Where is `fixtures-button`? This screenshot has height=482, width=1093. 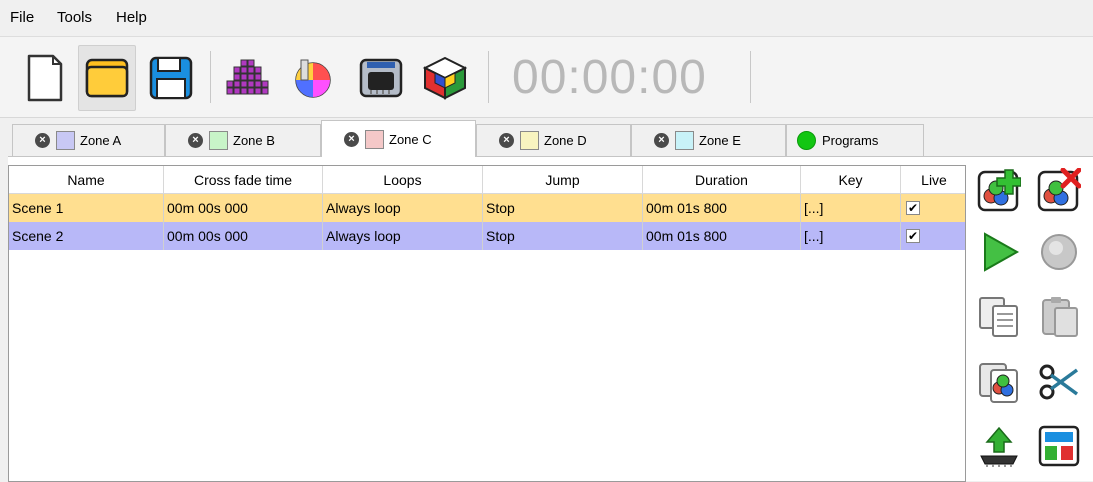 fixtures-button is located at coordinates (247, 78).